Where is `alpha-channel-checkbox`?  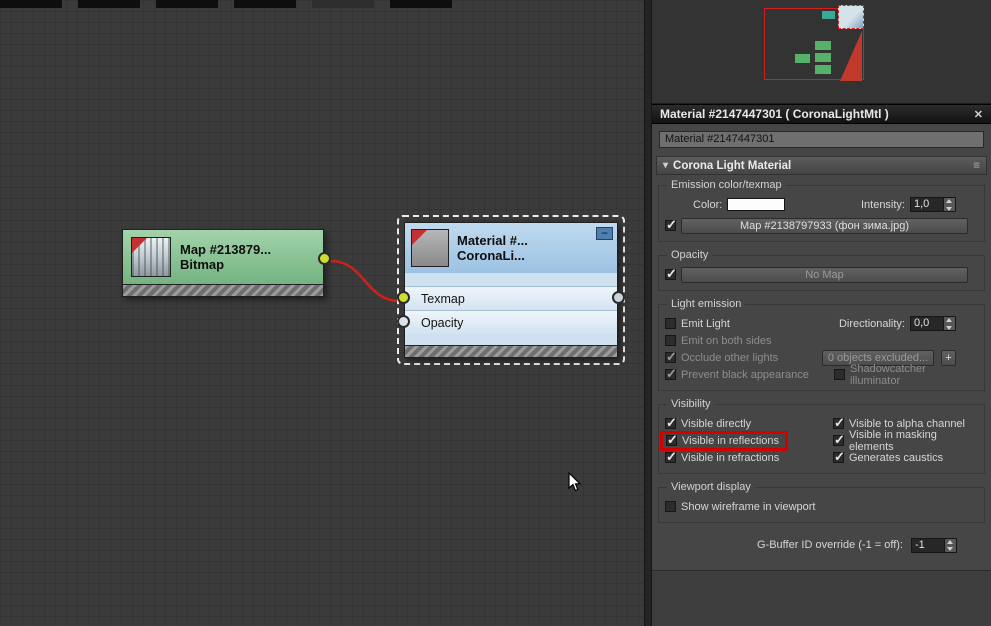 alpha-channel-checkbox is located at coordinates (839, 423).